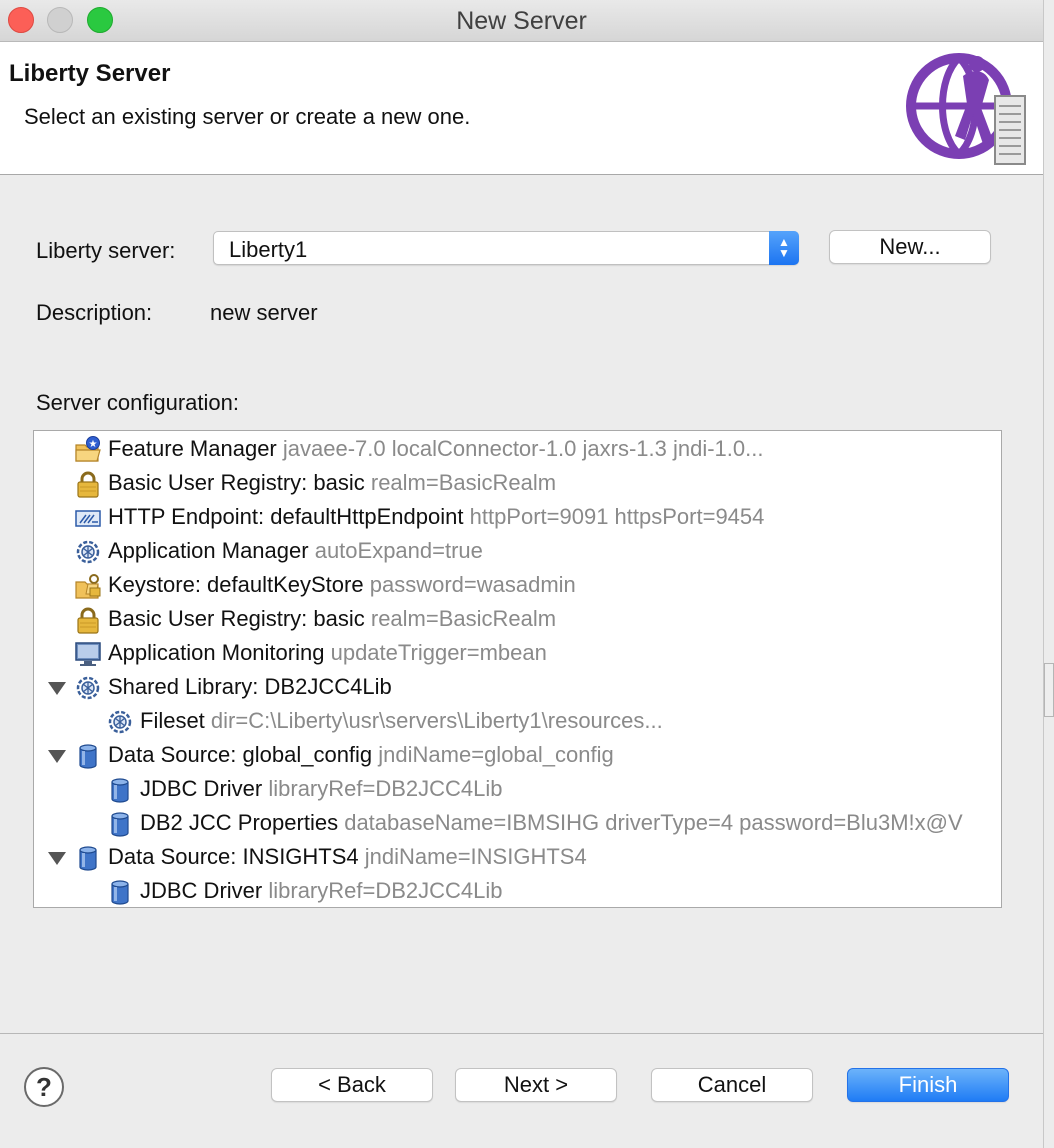  I want to click on feature-manager-icon: ★, so click(88, 450).